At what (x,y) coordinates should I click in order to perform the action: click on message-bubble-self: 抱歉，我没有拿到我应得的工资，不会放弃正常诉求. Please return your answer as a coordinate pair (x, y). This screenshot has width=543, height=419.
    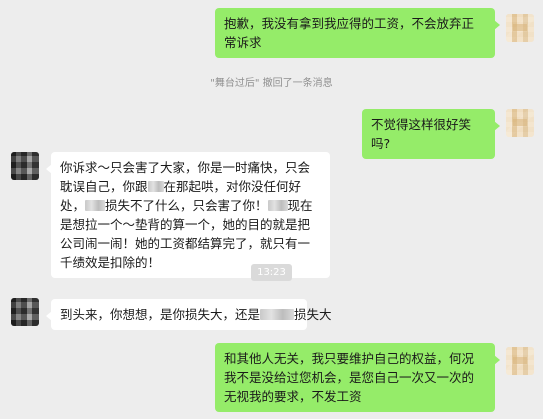
    Looking at the image, I should click on (357, 33).